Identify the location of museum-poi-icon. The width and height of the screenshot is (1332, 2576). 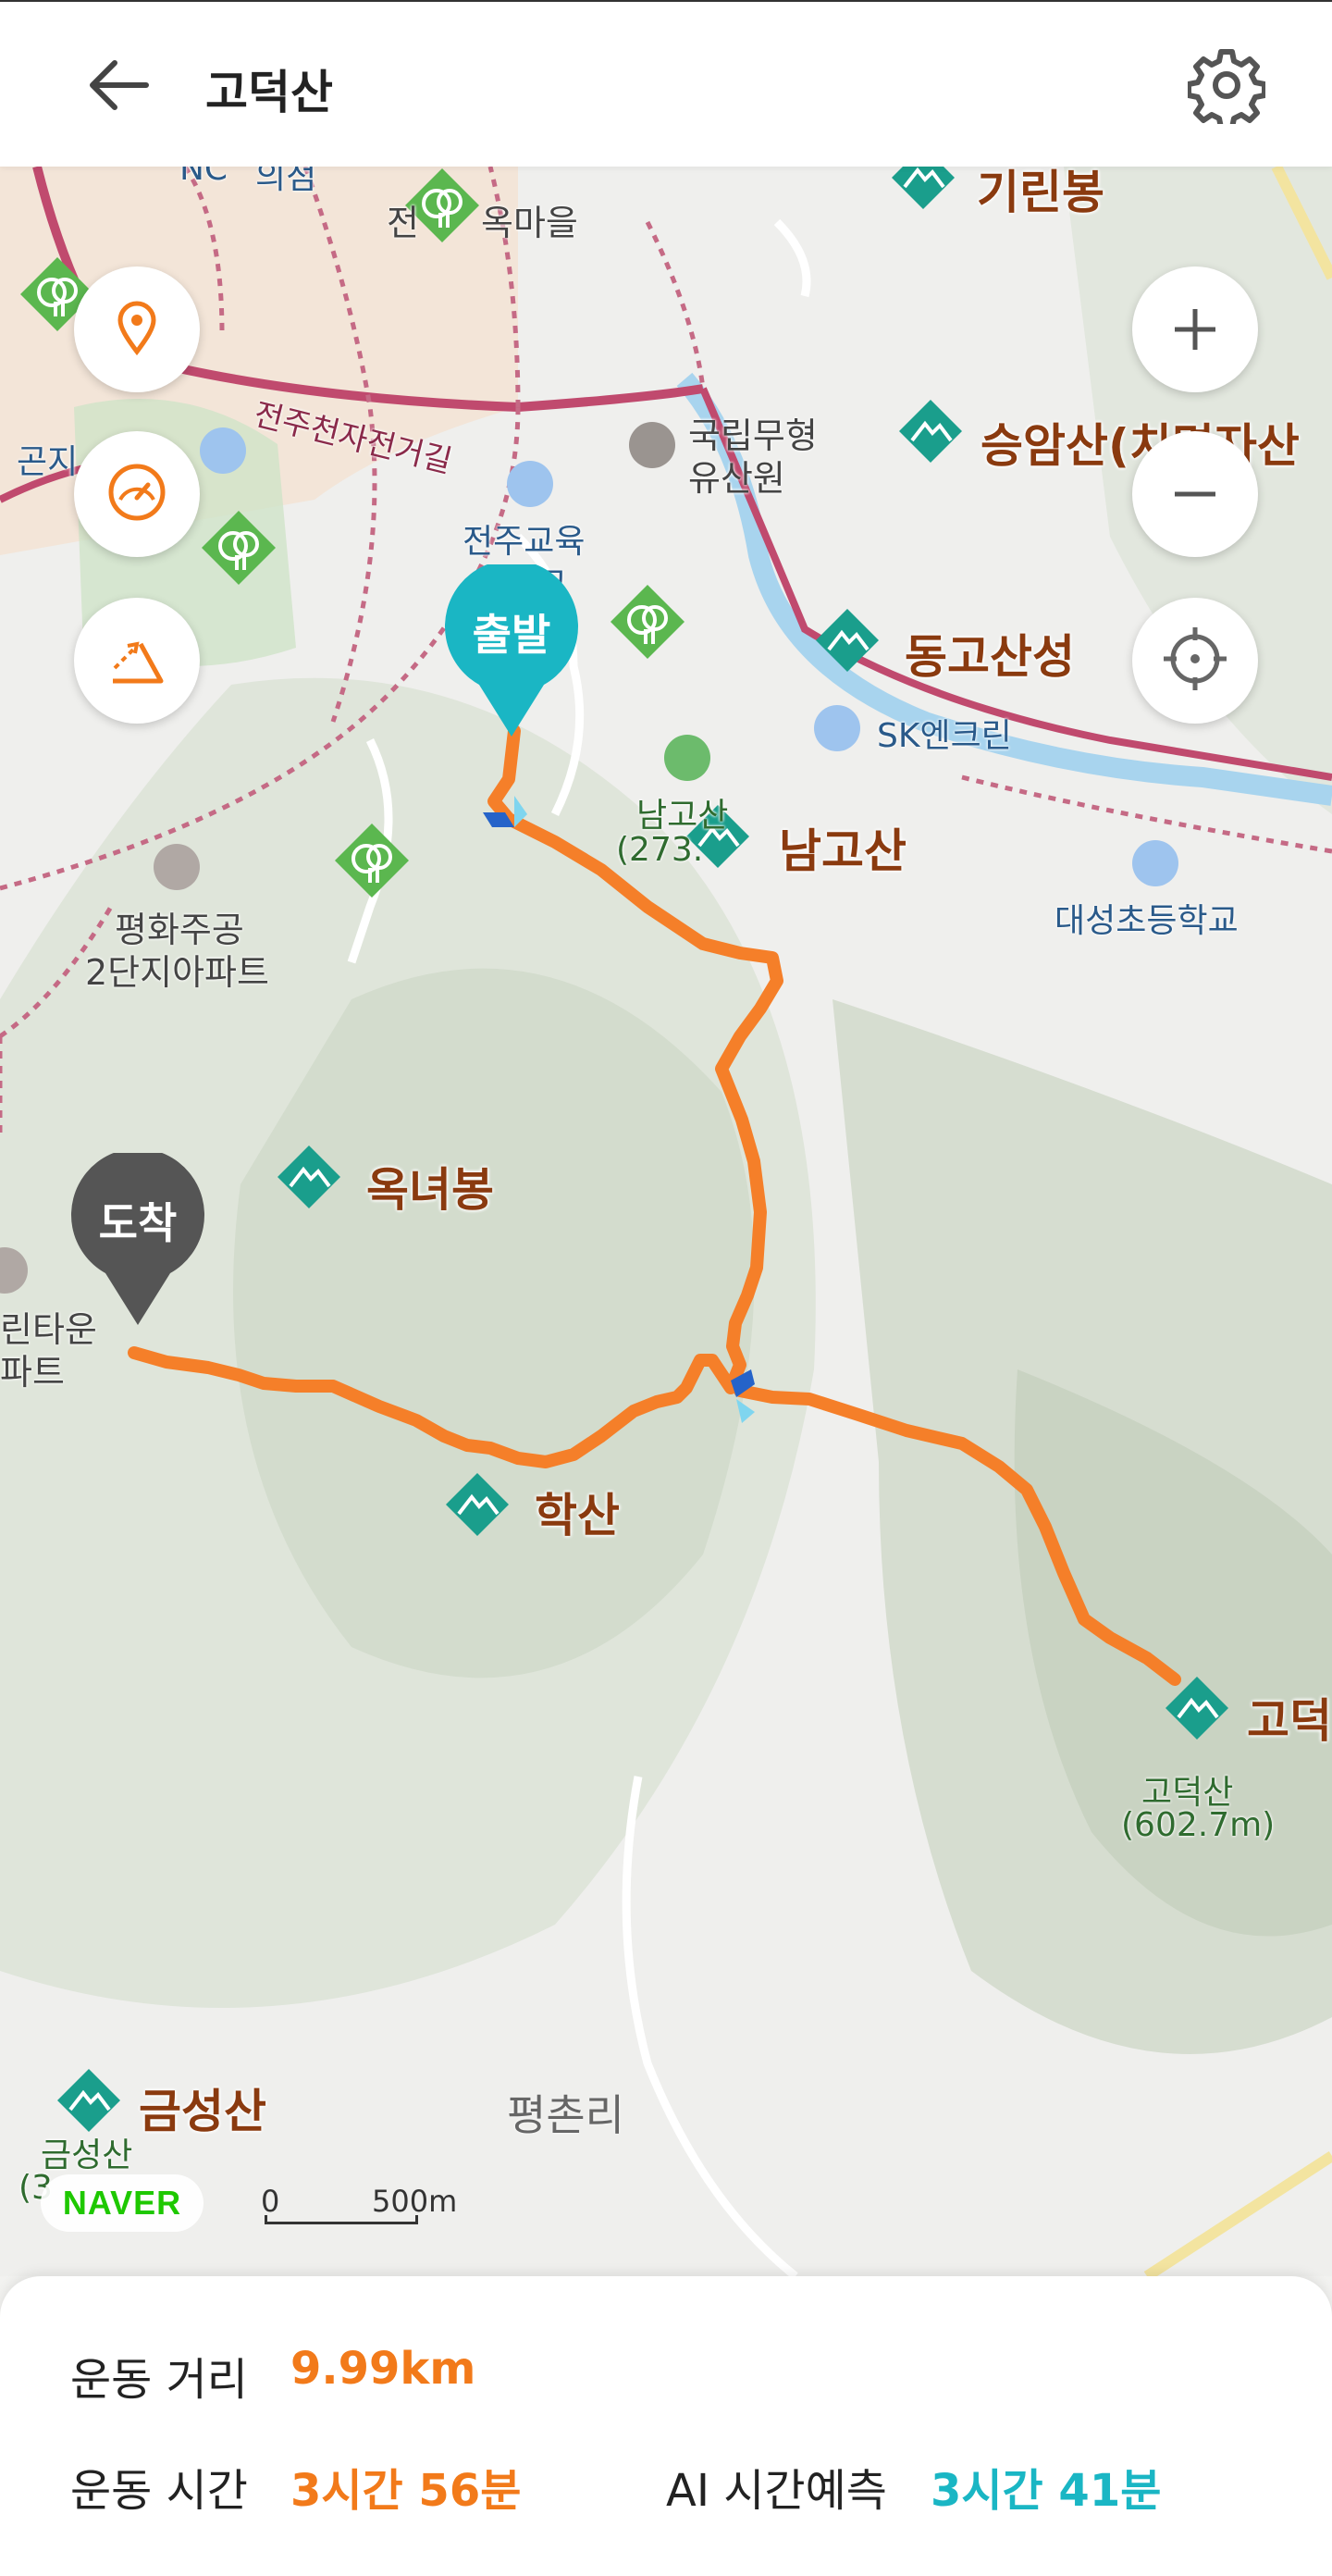
(652, 445).